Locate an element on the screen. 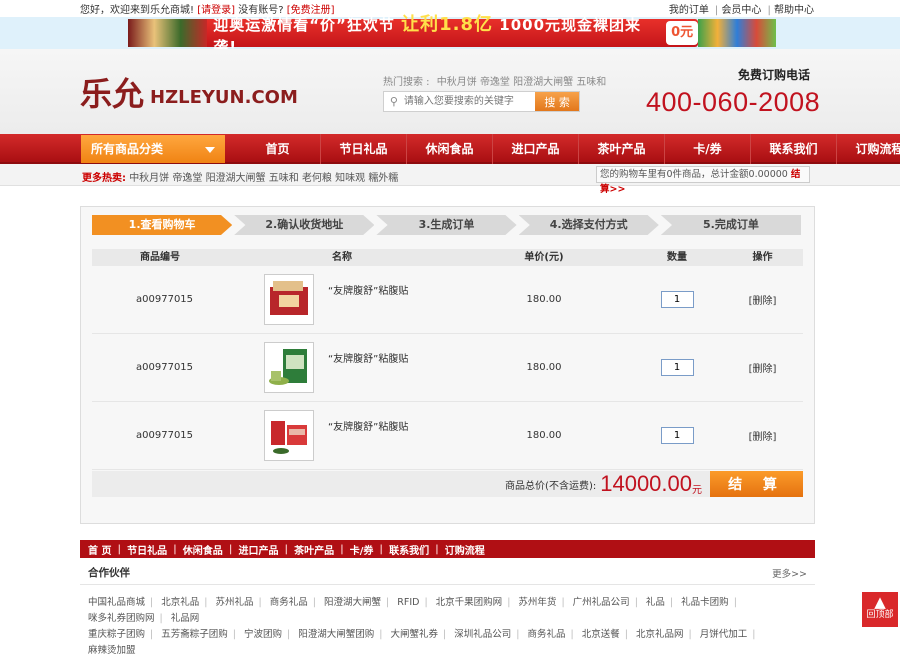 Image resolution: width=900 pixels, height=659 pixels. partner-link: RFID is located at coordinates (408, 602).